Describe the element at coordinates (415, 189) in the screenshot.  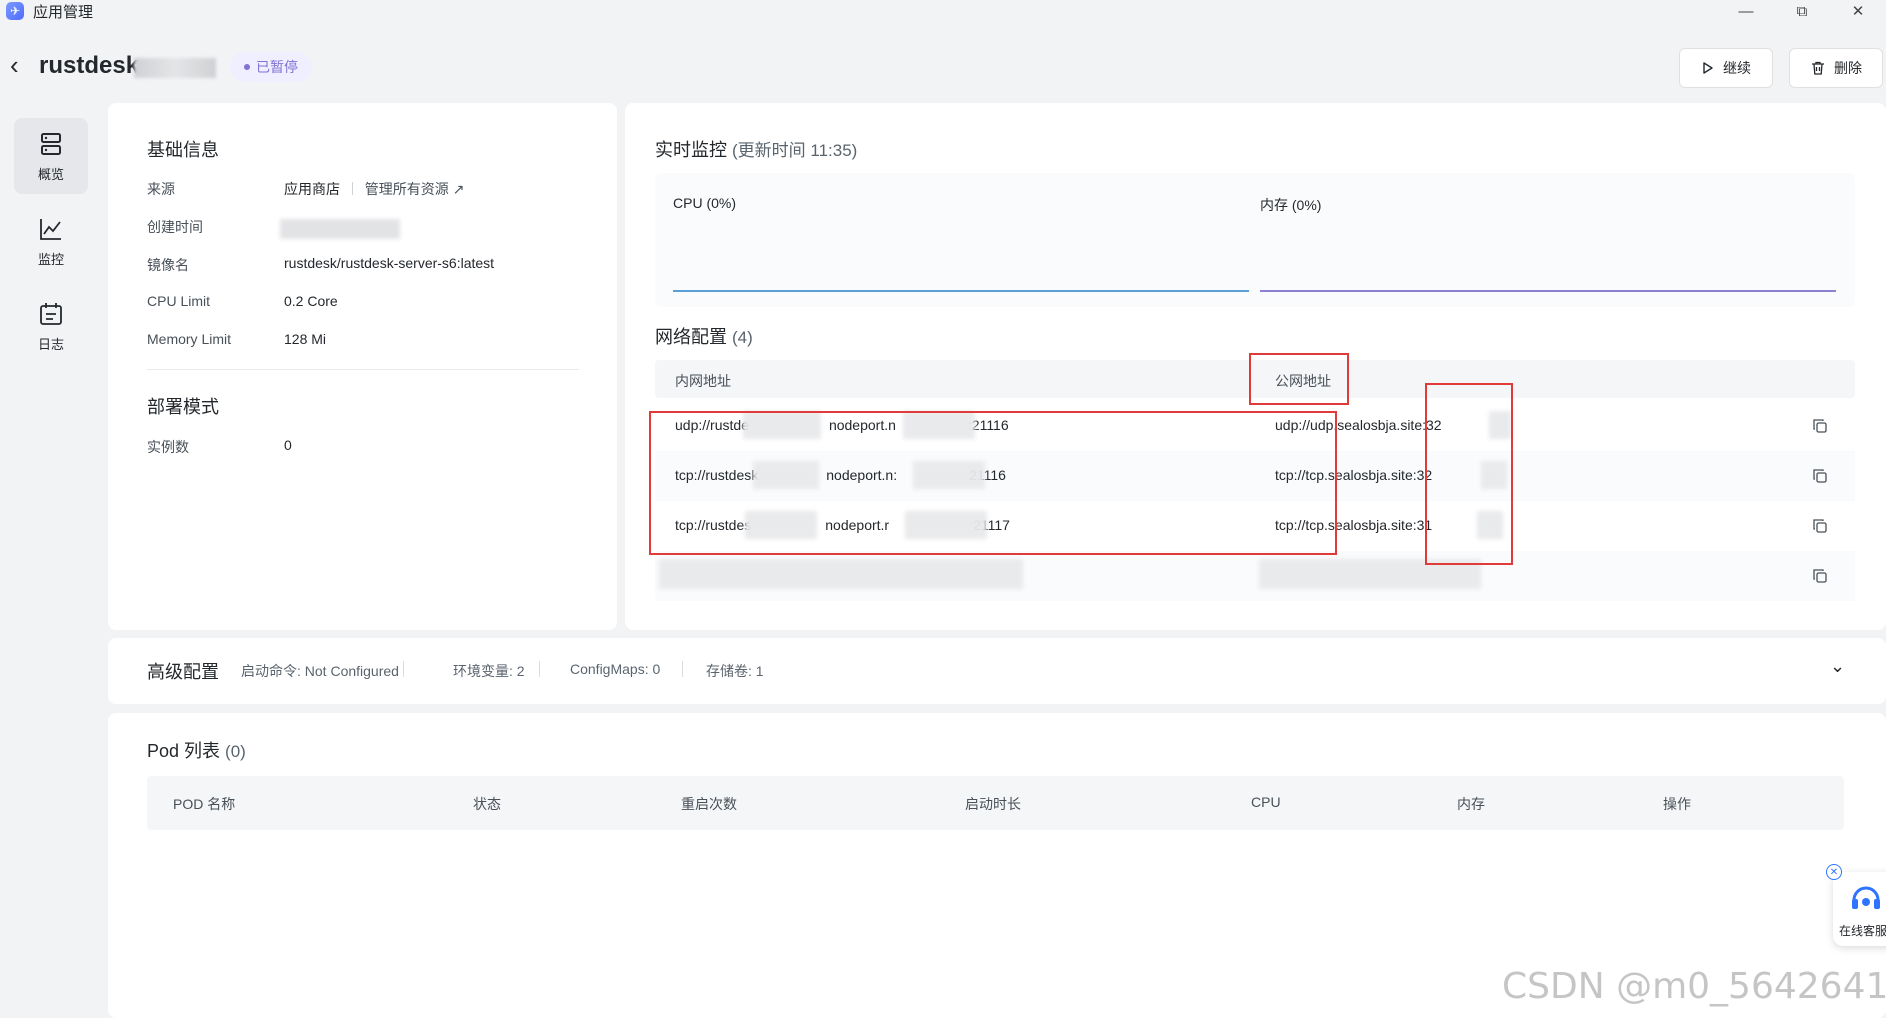
I see `manage-resources-link: 管理所有资源 ↗` at that location.